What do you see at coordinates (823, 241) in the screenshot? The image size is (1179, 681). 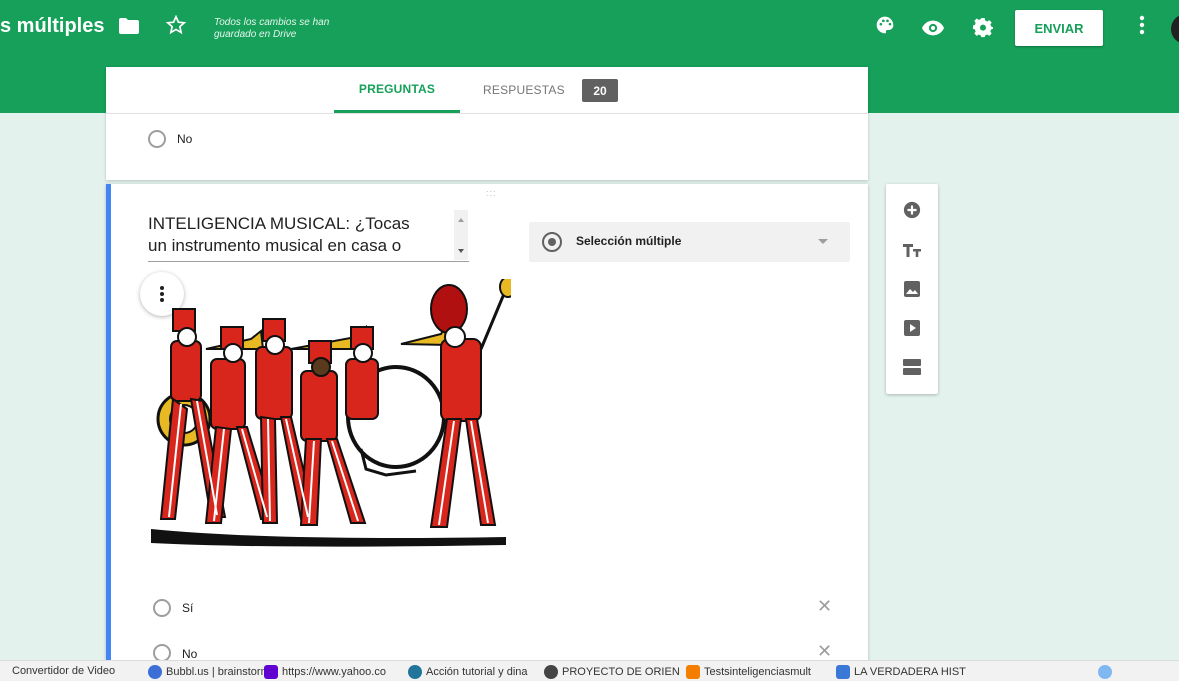 I see `dropdown-arrow-icon` at bounding box center [823, 241].